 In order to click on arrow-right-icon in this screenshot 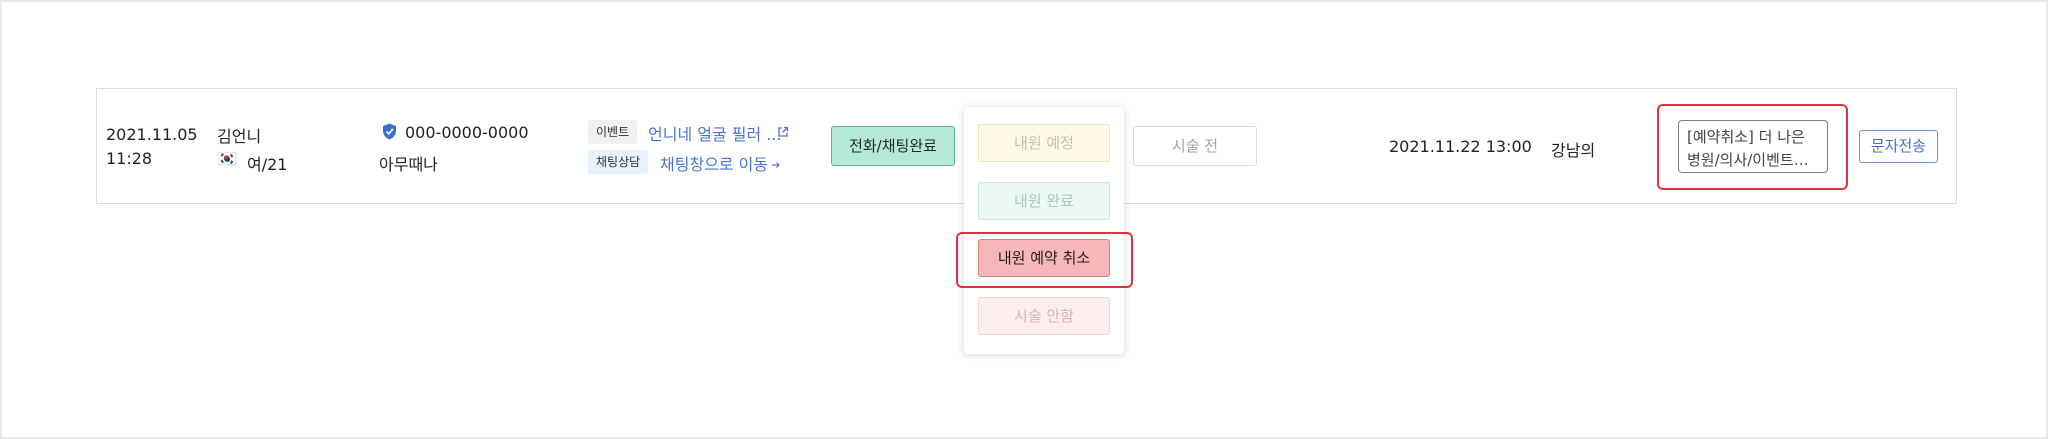, I will do `click(776, 161)`.